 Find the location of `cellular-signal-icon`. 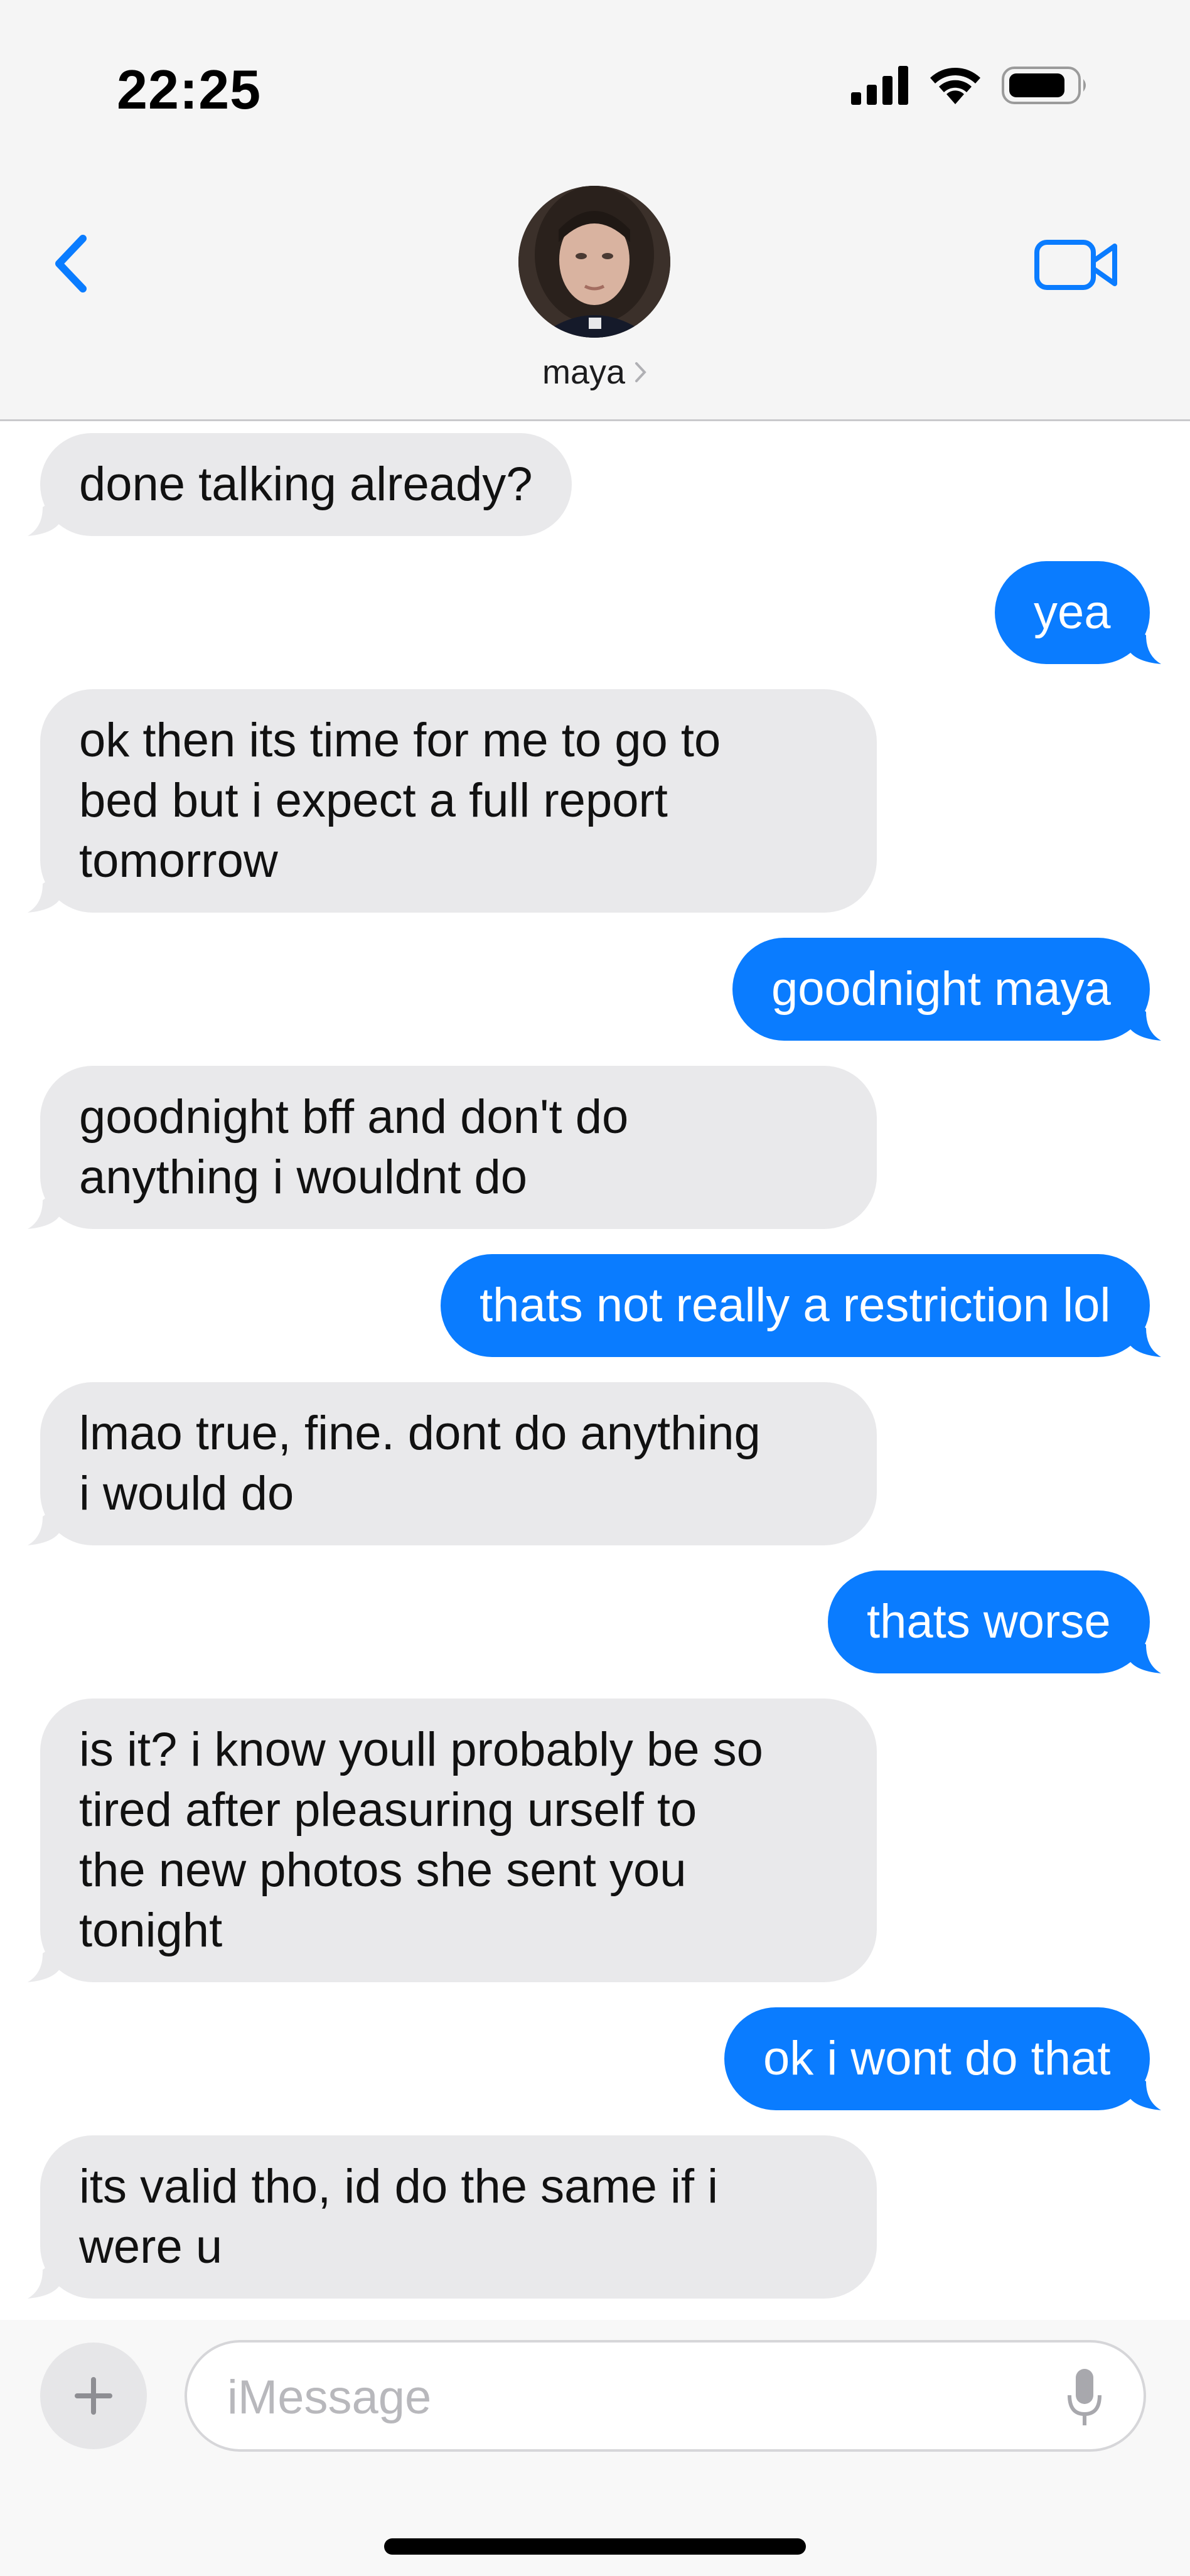

cellular-signal-icon is located at coordinates (879, 85).